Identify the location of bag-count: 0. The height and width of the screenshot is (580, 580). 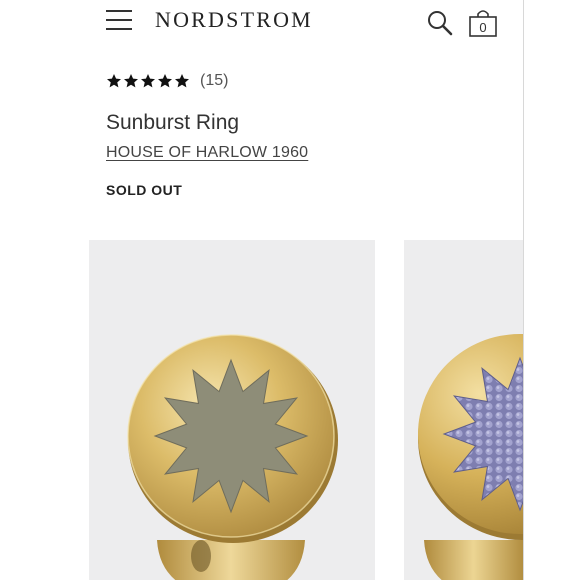
(483, 27).